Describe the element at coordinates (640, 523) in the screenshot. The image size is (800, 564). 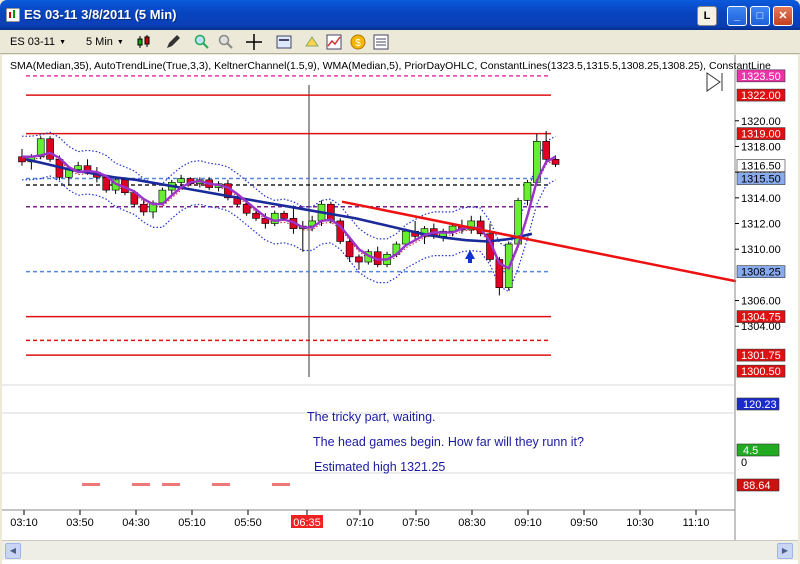
I see `time-tick-label: 10:30` at that location.